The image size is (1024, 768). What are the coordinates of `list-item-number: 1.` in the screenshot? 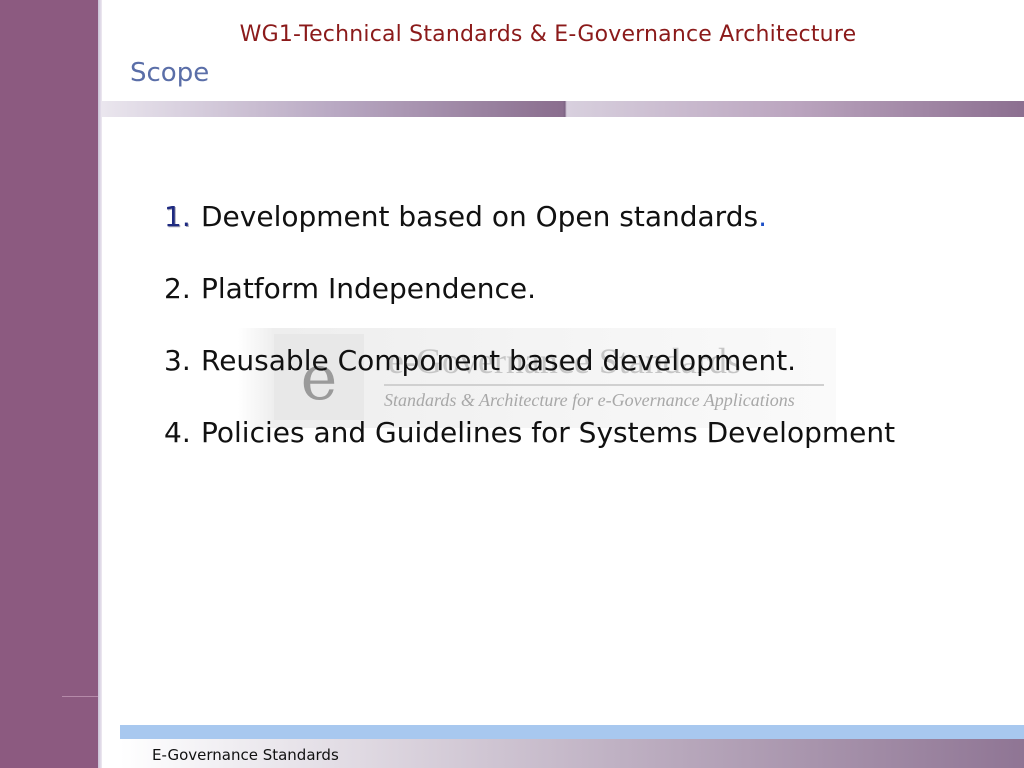 It's located at (177, 216).